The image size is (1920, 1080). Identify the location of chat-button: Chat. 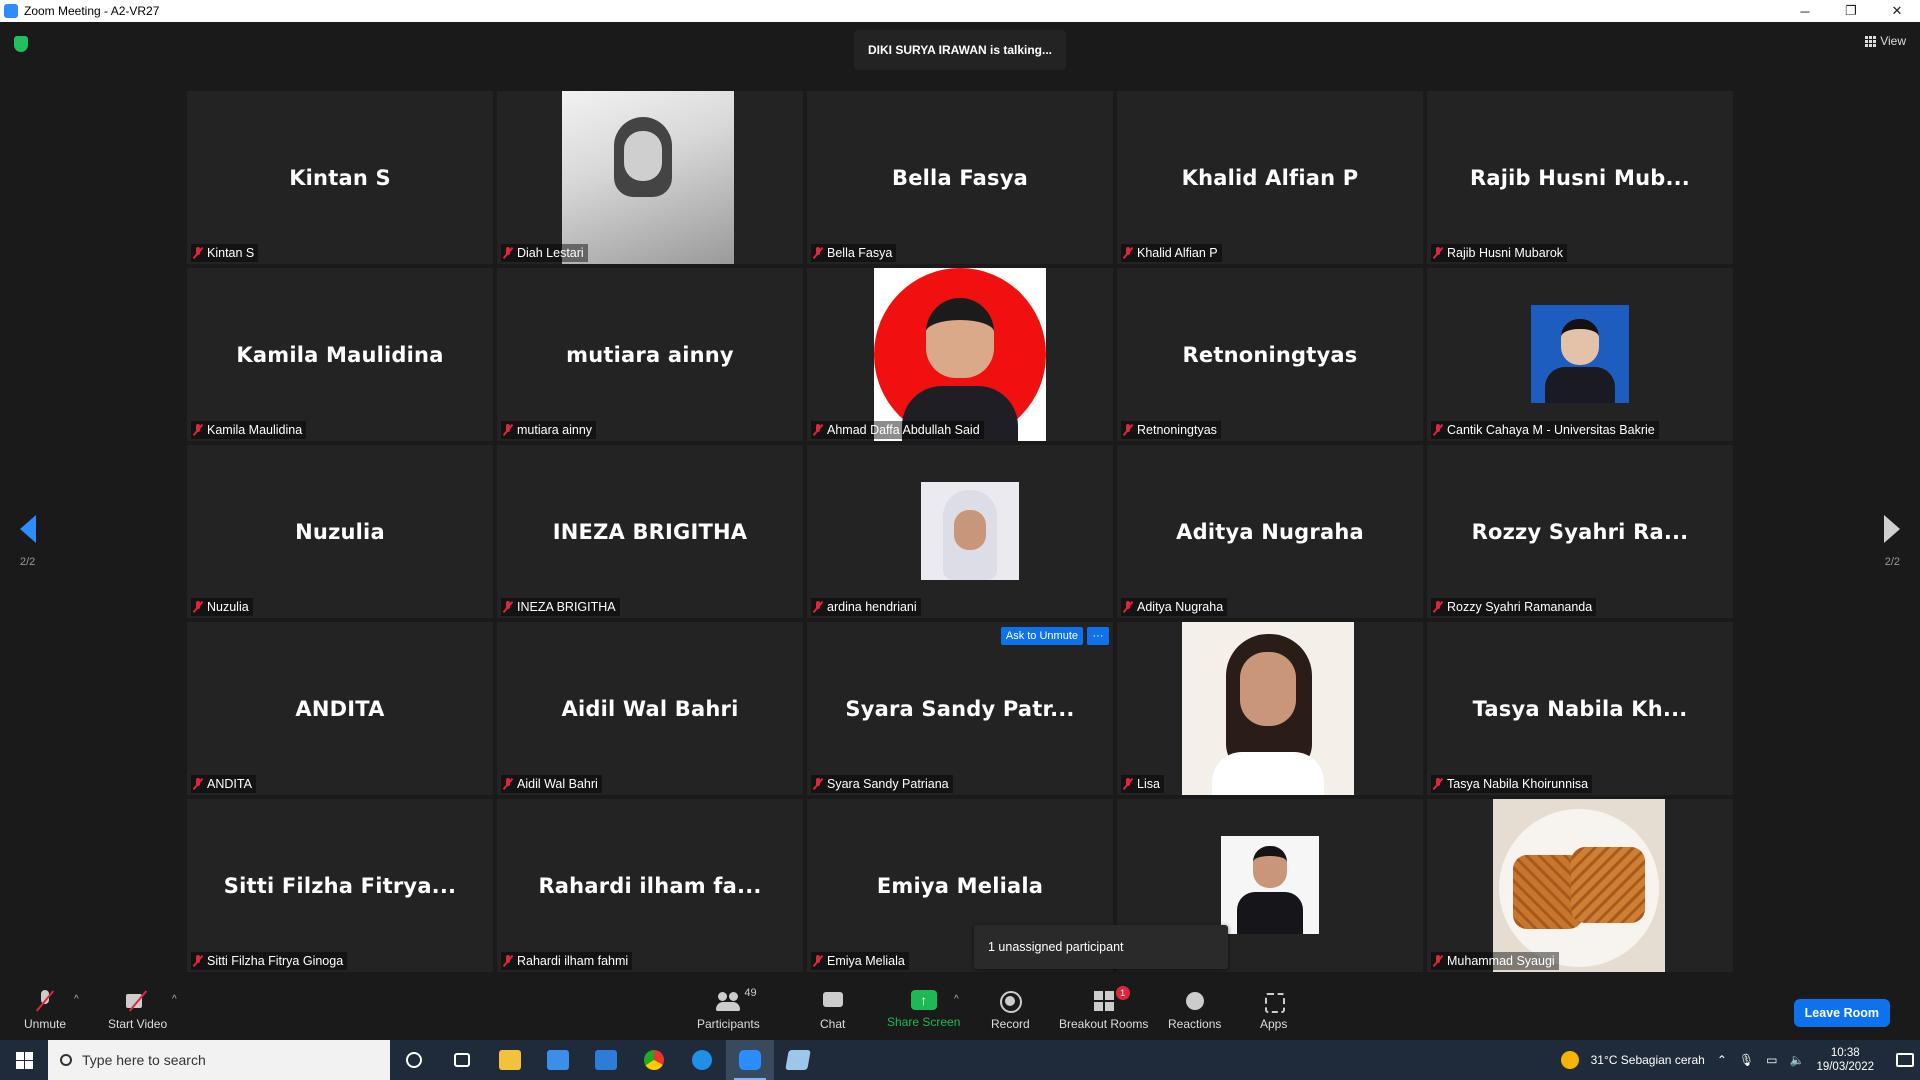
(832, 1010).